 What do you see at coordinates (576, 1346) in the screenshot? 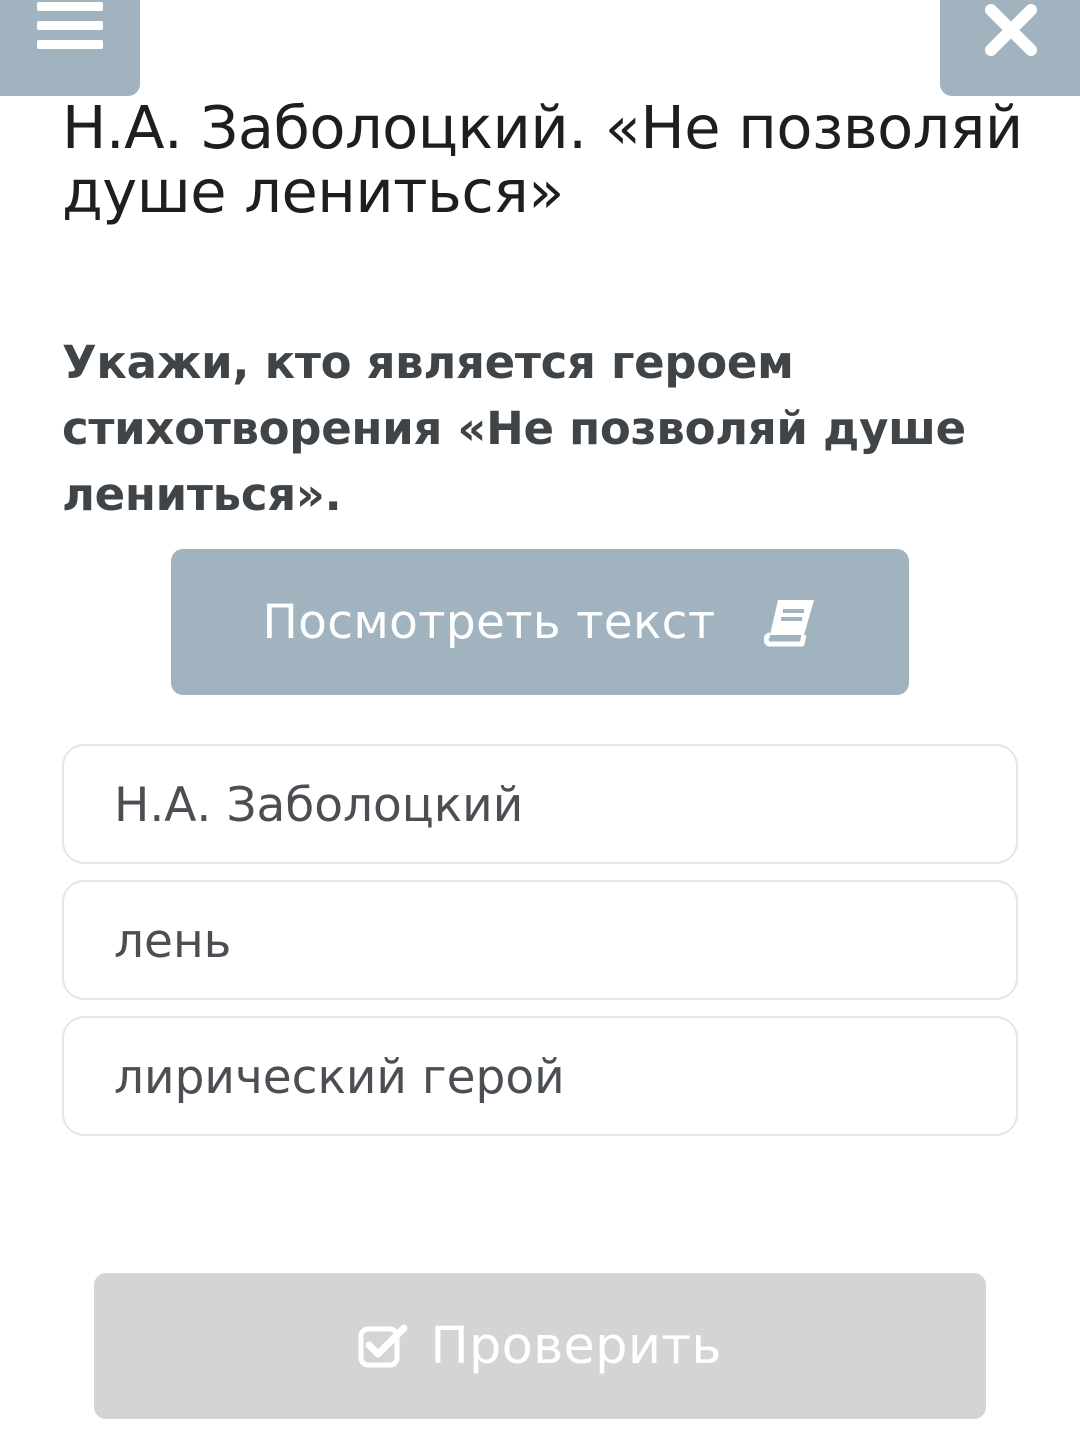
I see `check-button-label: Проверить` at bounding box center [576, 1346].